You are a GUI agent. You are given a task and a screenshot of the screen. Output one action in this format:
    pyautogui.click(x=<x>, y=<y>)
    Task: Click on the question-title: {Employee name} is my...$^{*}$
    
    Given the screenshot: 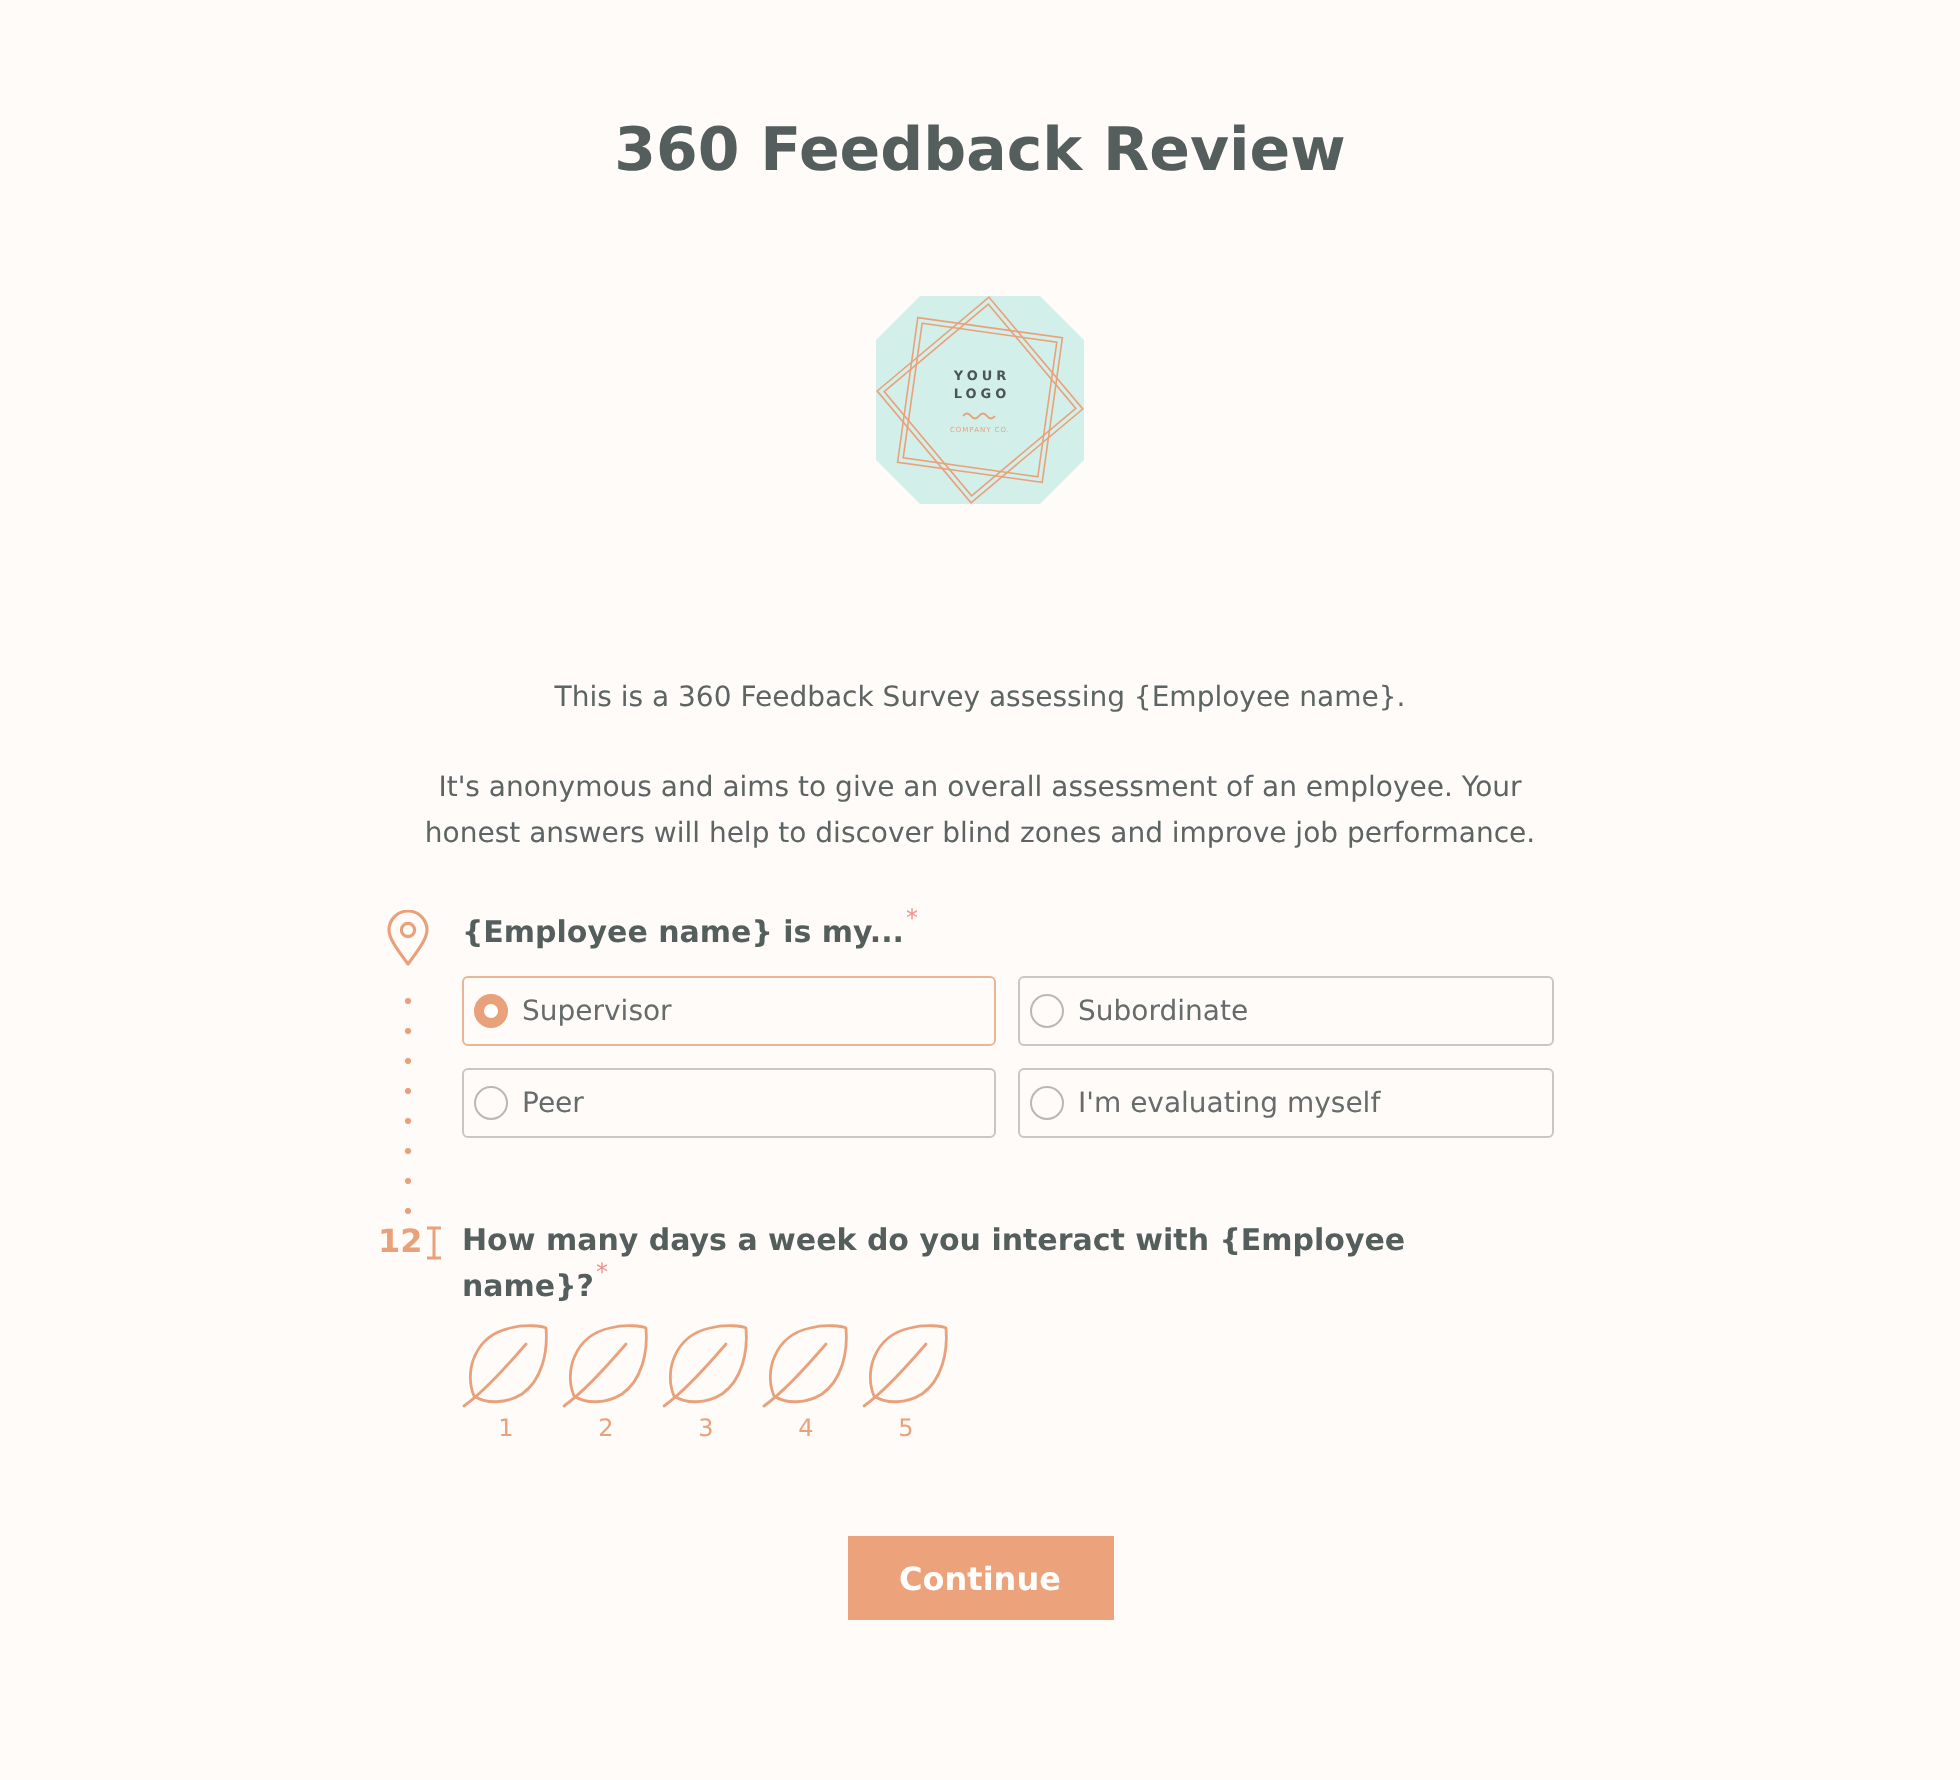 What is the action you would take?
    pyautogui.click(x=690, y=932)
    